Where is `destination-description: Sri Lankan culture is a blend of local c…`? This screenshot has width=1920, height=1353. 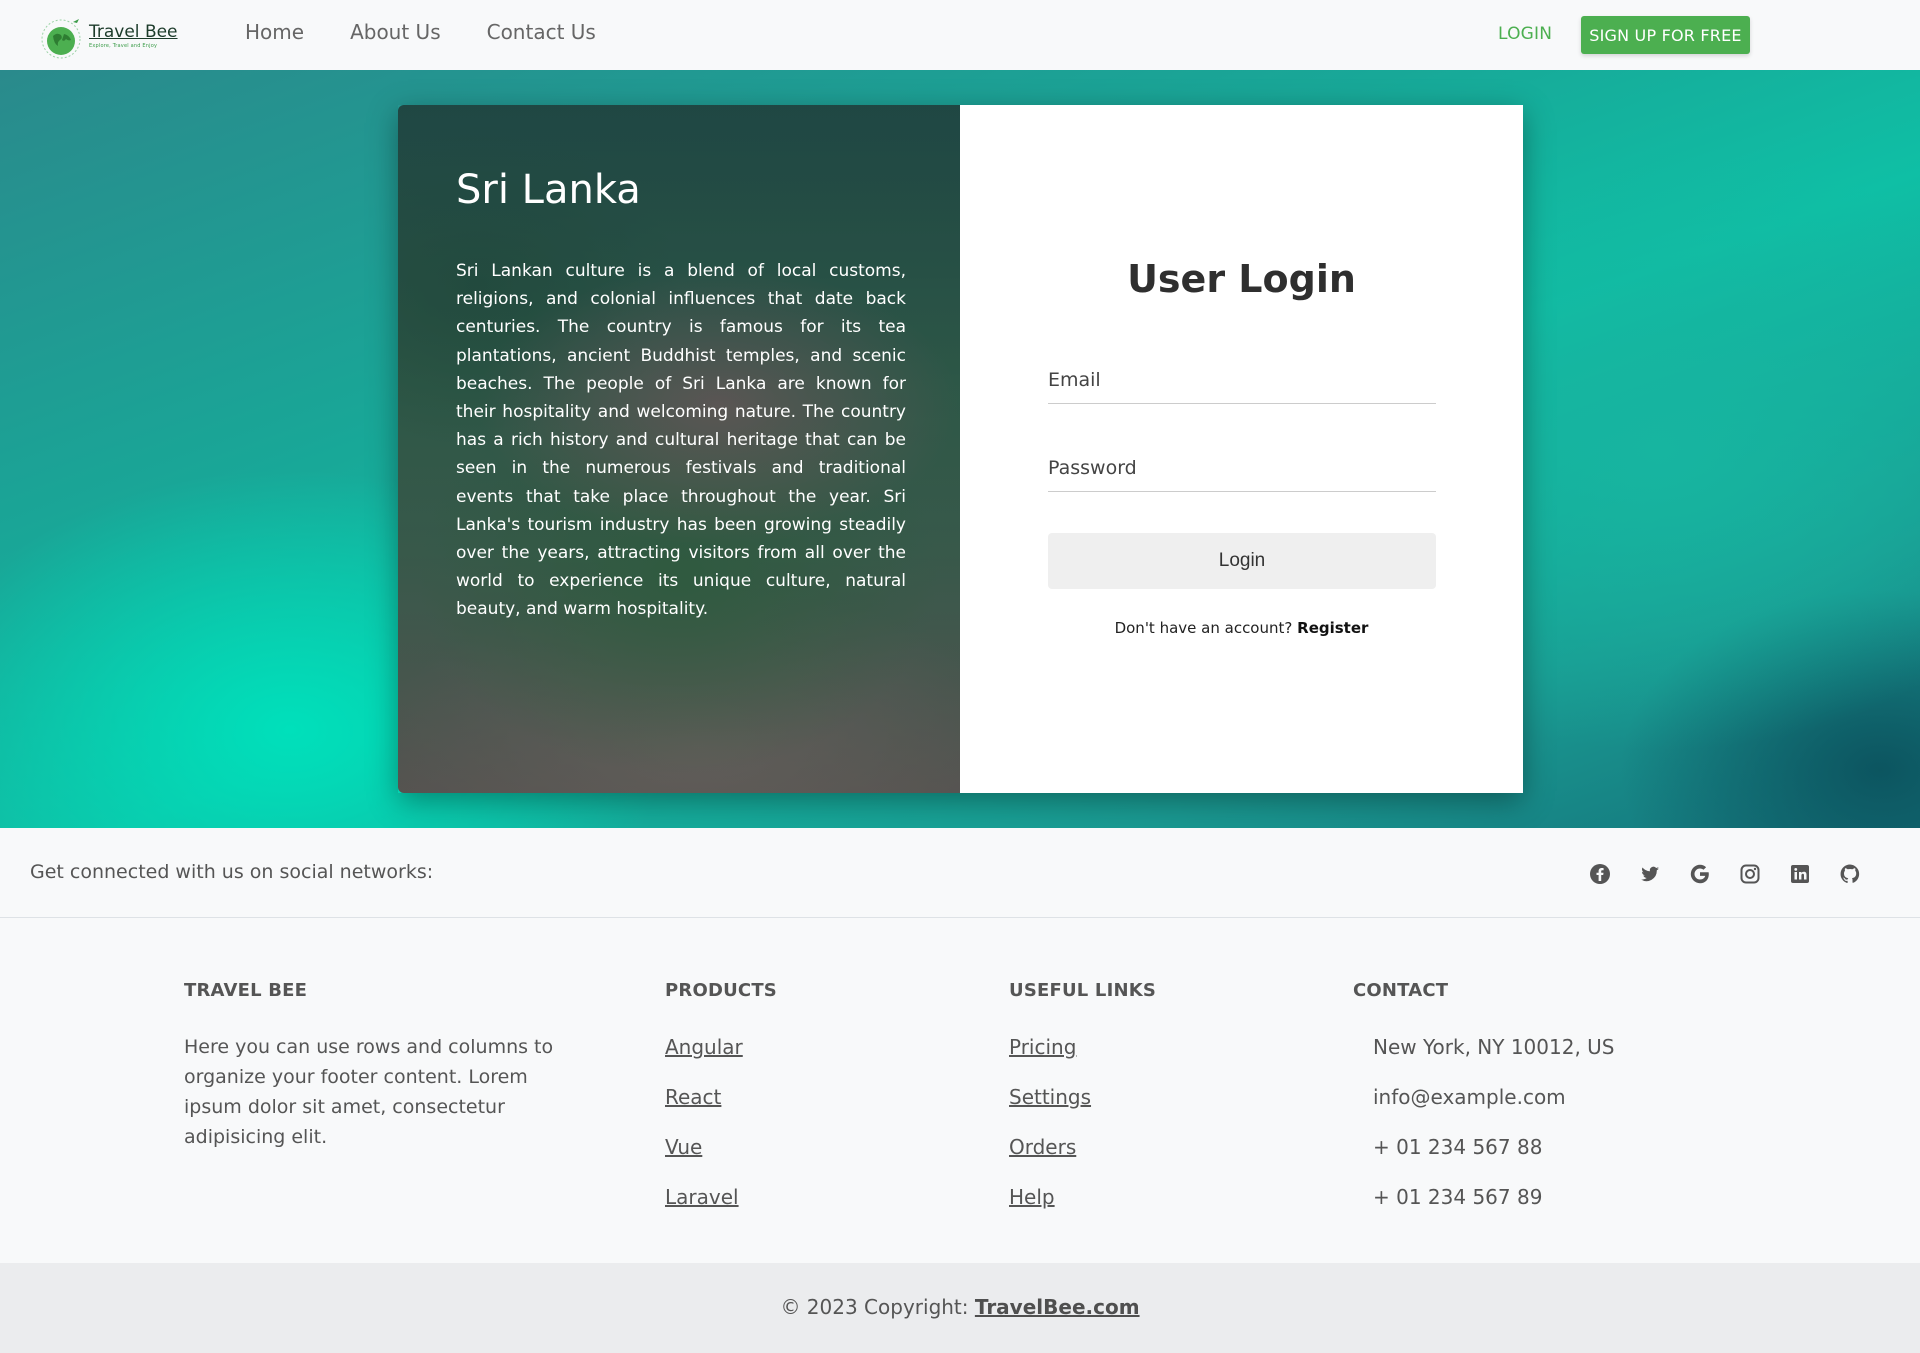 destination-description: Sri Lankan culture is a blend of local c… is located at coordinates (681, 440).